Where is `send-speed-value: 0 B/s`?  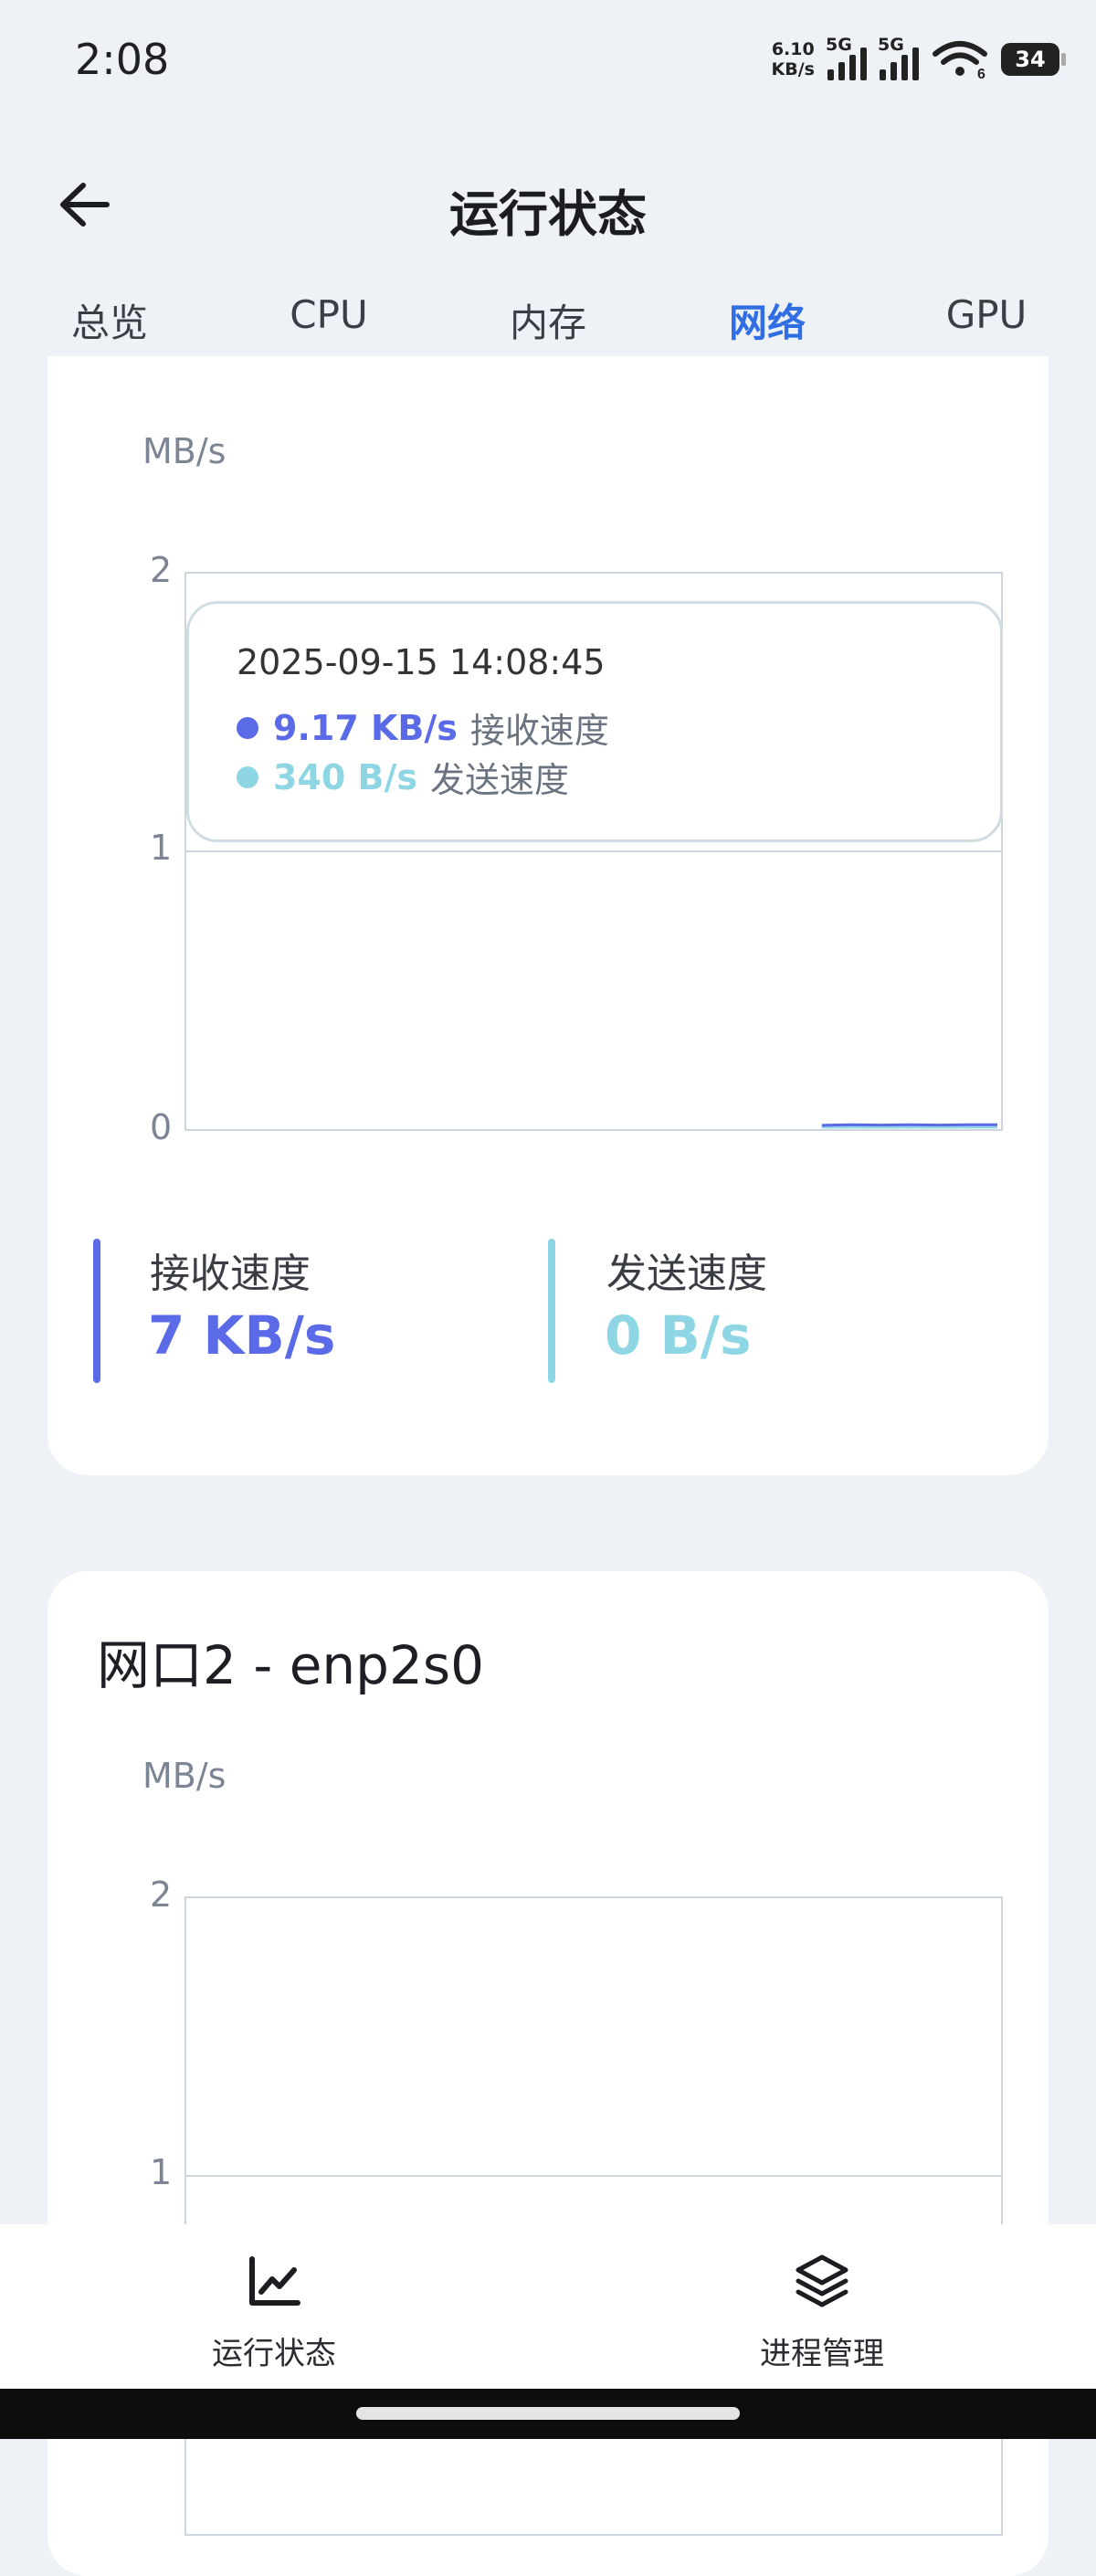 send-speed-value: 0 B/s is located at coordinates (678, 1335).